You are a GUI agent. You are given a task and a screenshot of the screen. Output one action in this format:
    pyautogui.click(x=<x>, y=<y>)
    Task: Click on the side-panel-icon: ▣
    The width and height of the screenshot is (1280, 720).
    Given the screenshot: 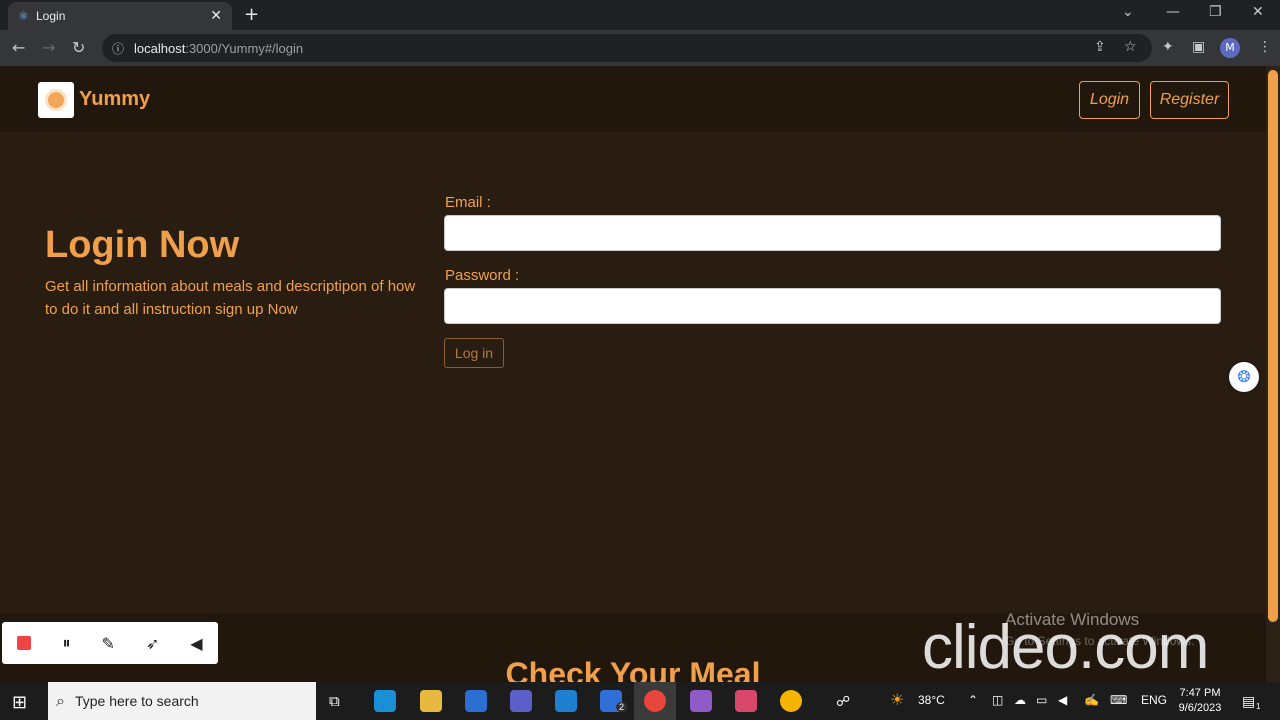 What is the action you would take?
    pyautogui.click(x=1198, y=47)
    